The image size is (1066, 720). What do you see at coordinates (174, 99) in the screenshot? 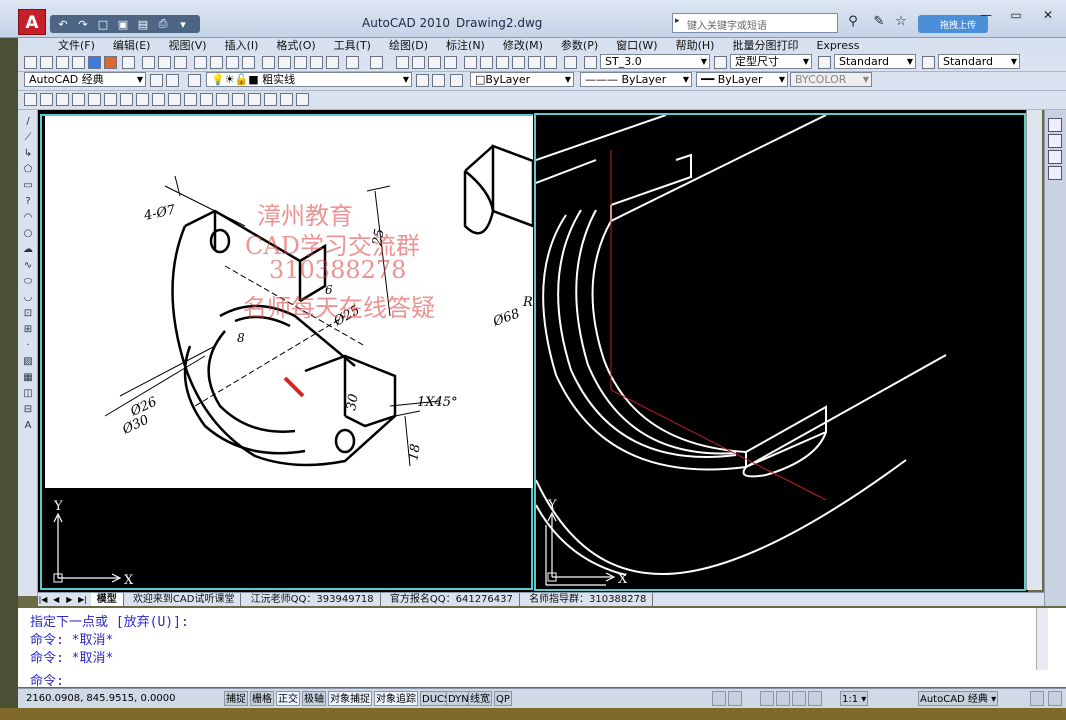
I see `trim-icon` at bounding box center [174, 99].